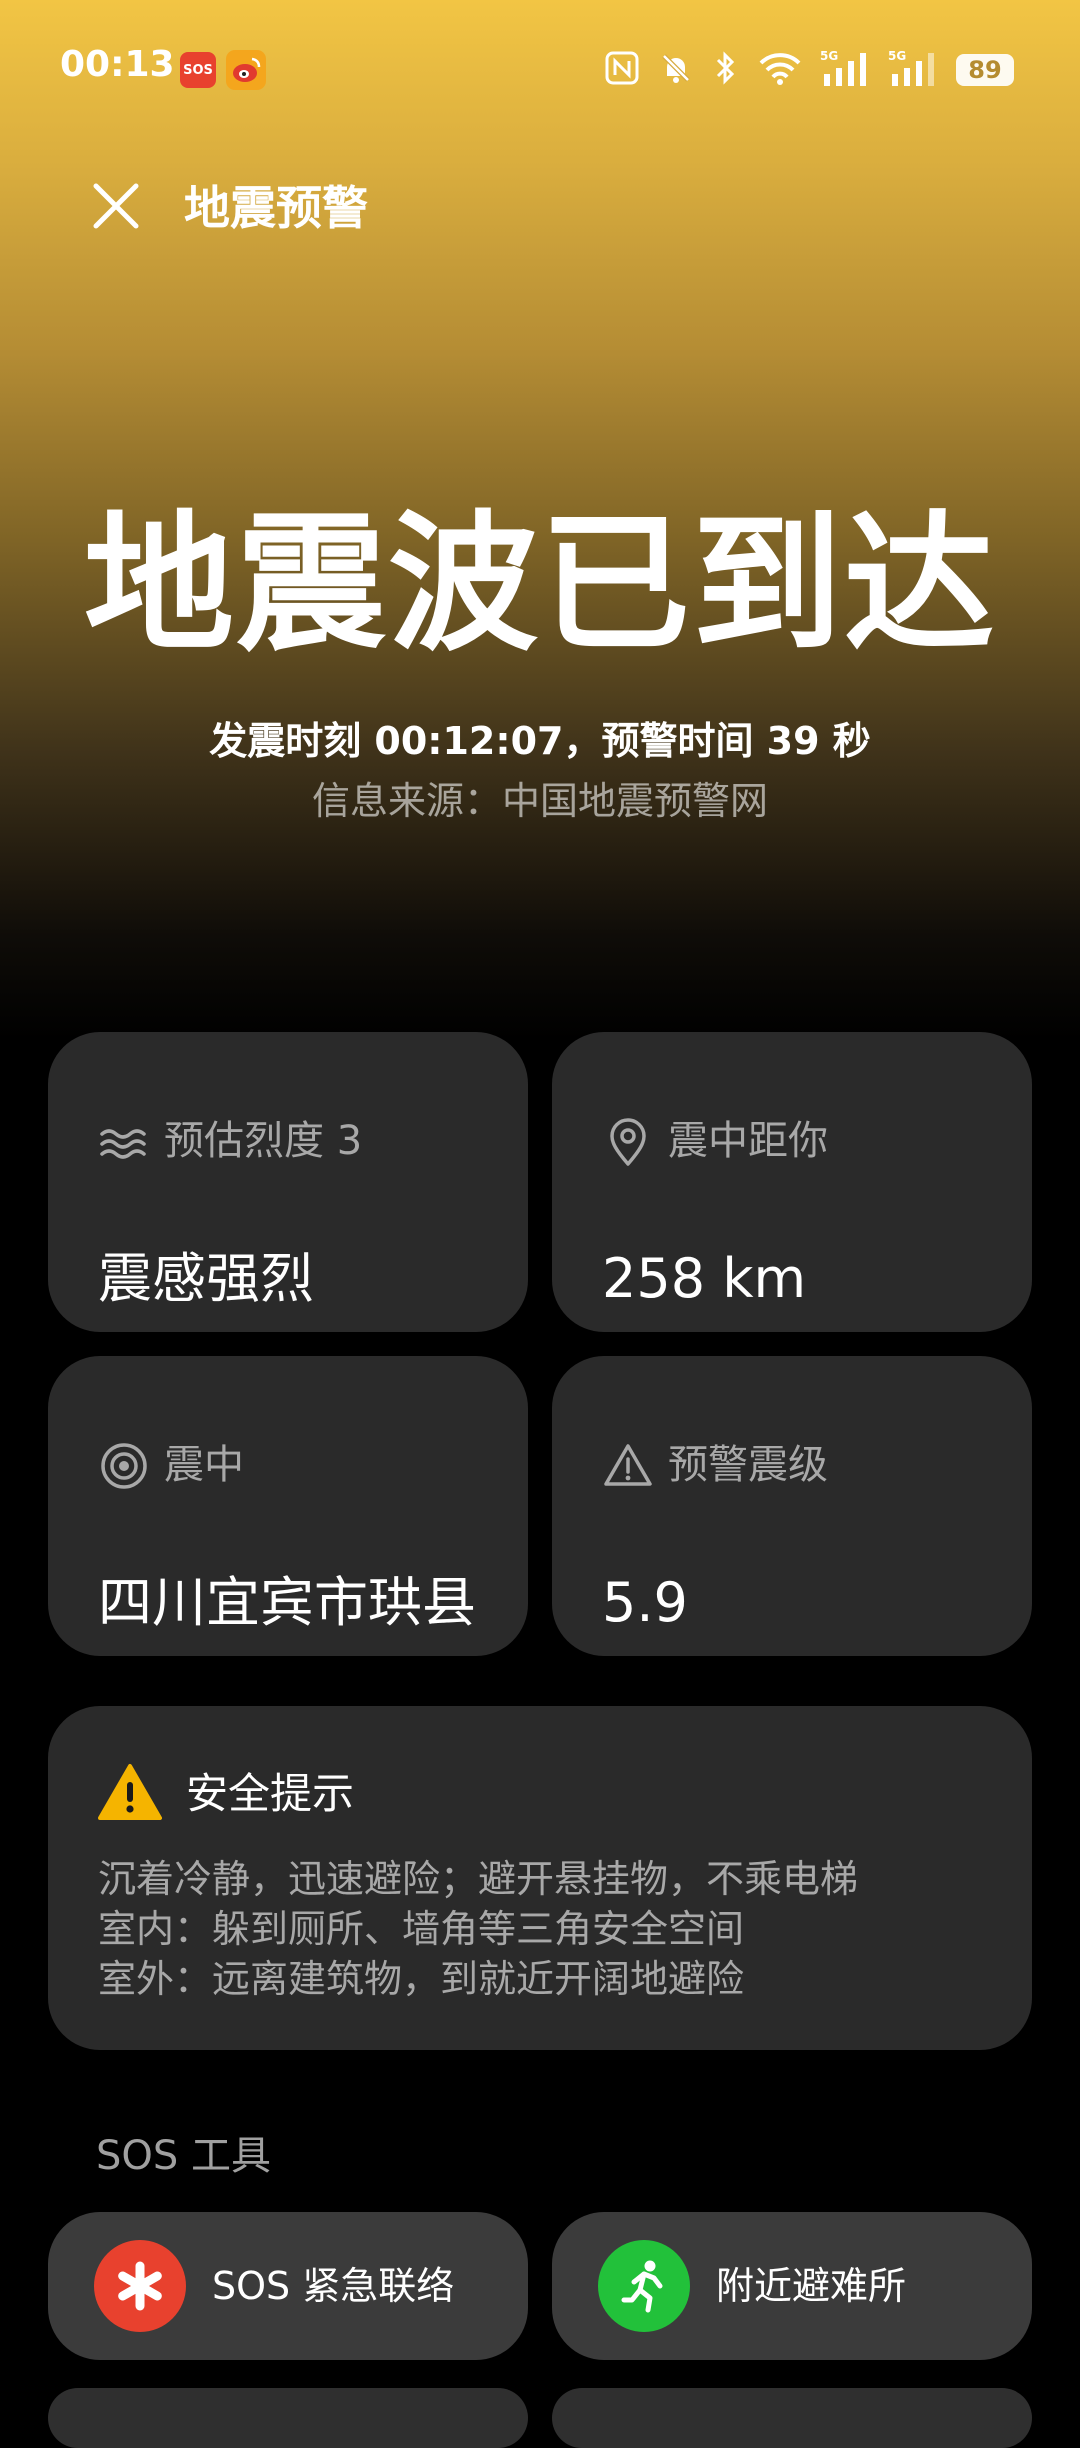 The width and height of the screenshot is (1080, 2448). I want to click on asterisk-icon, so click(140, 2286).